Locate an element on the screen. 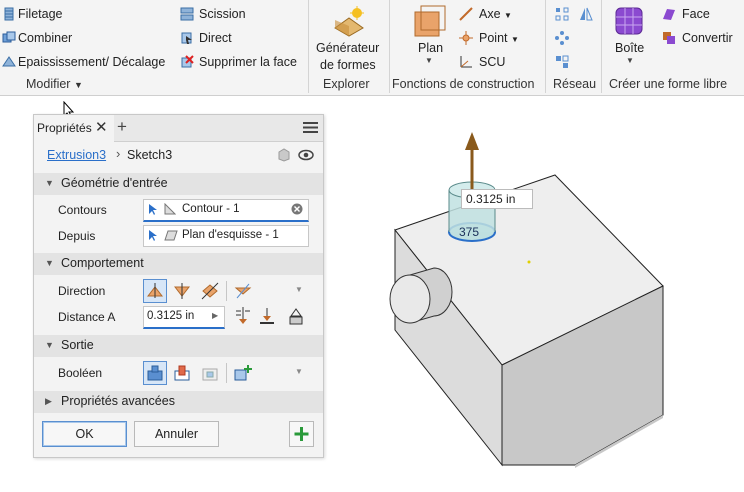  cancel-button: Annuler is located at coordinates (176, 434).